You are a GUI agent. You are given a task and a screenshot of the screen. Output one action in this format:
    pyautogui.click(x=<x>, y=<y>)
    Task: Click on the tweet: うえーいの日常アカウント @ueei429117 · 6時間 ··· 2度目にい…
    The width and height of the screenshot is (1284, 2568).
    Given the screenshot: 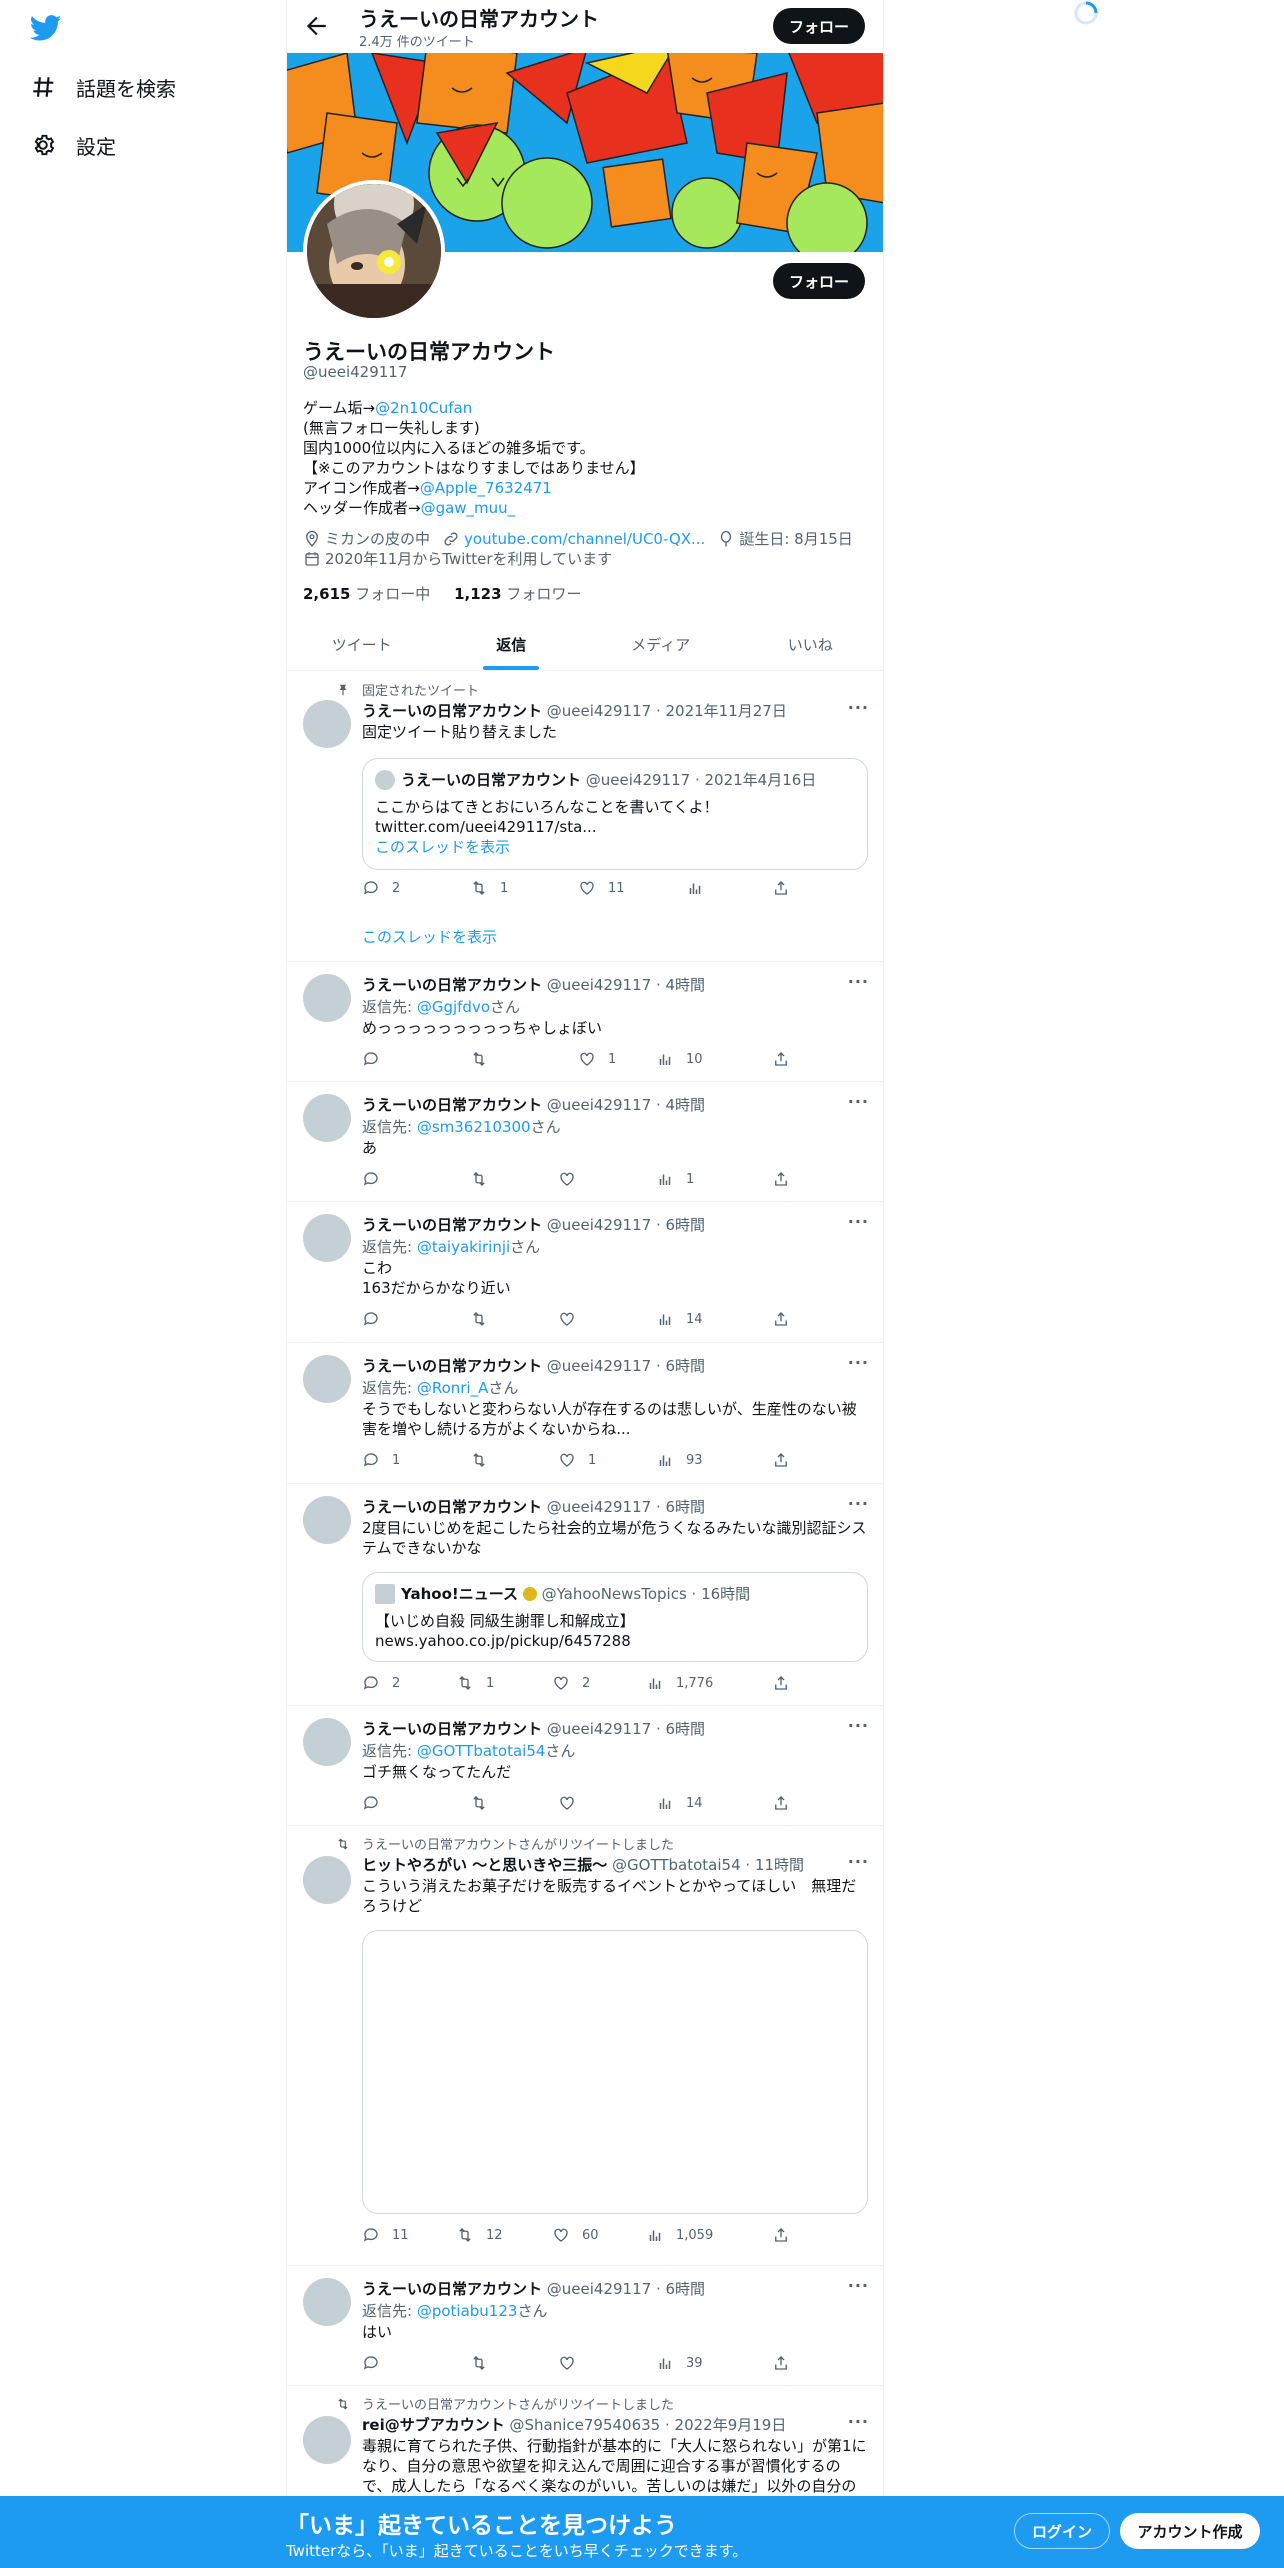 What is the action you would take?
    pyautogui.click(x=585, y=1595)
    